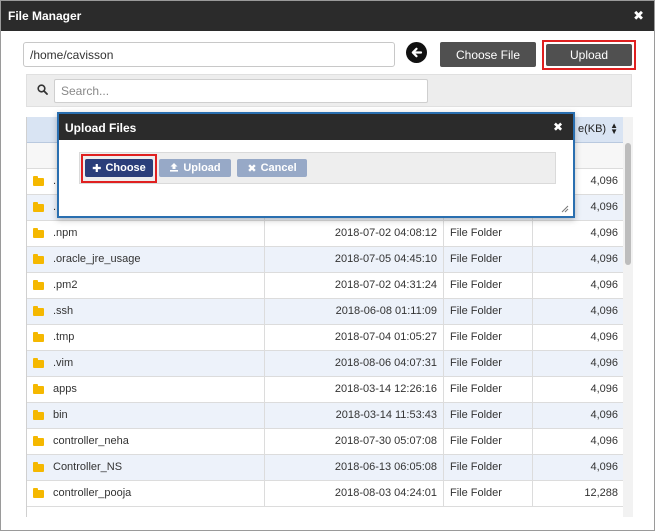  Describe the element at coordinates (354, 286) in the screenshot. I see `cell-modified-date: 2018-07-02 04:31:24` at that location.